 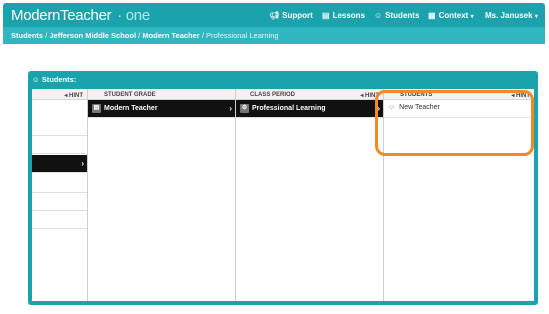 What do you see at coordinates (131, 15) in the screenshot?
I see `logo-suffix: · one` at bounding box center [131, 15].